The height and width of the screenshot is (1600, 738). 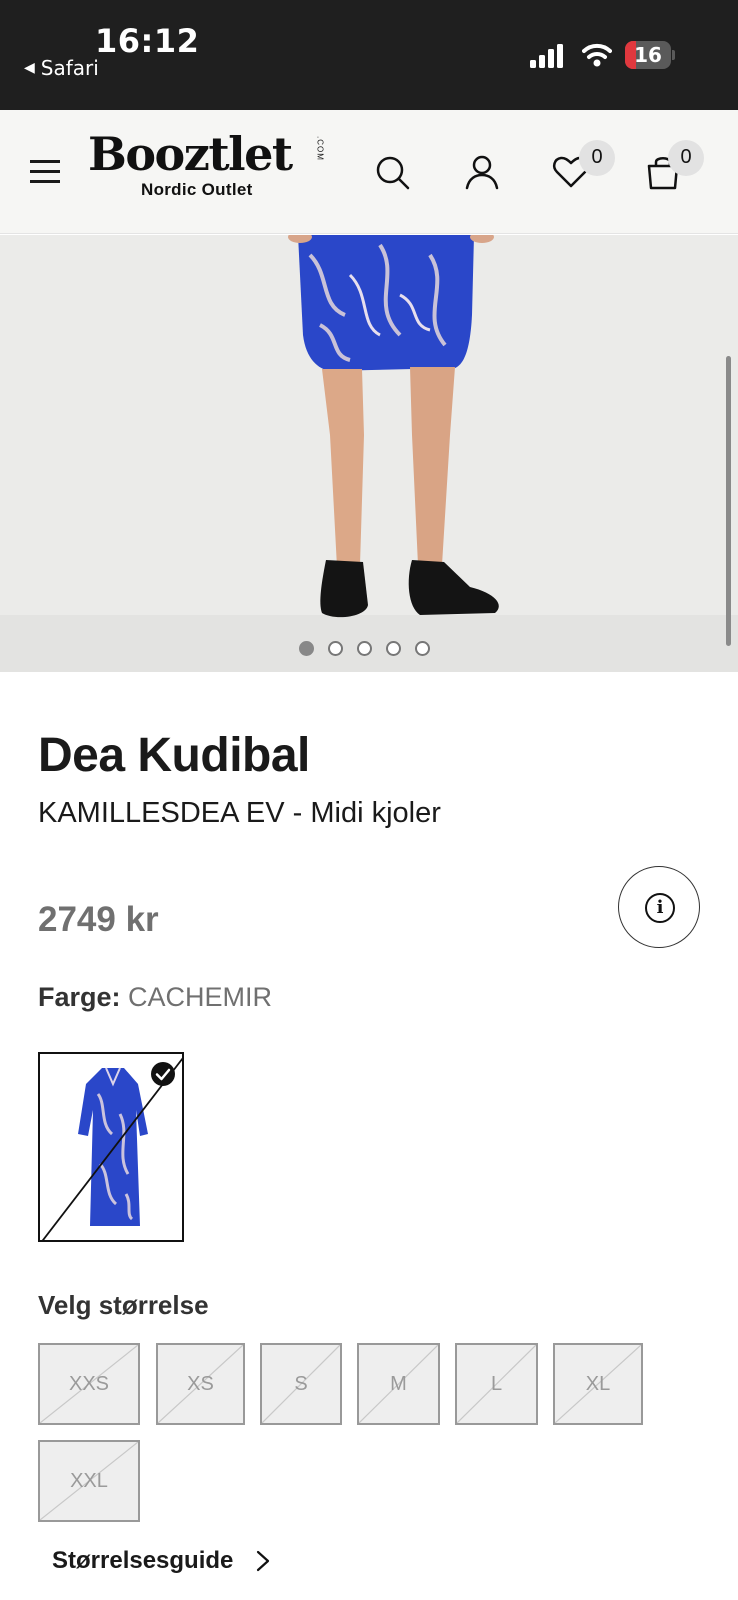 What do you see at coordinates (174, 755) in the screenshot?
I see `product-brand: Dea Kudibal` at bounding box center [174, 755].